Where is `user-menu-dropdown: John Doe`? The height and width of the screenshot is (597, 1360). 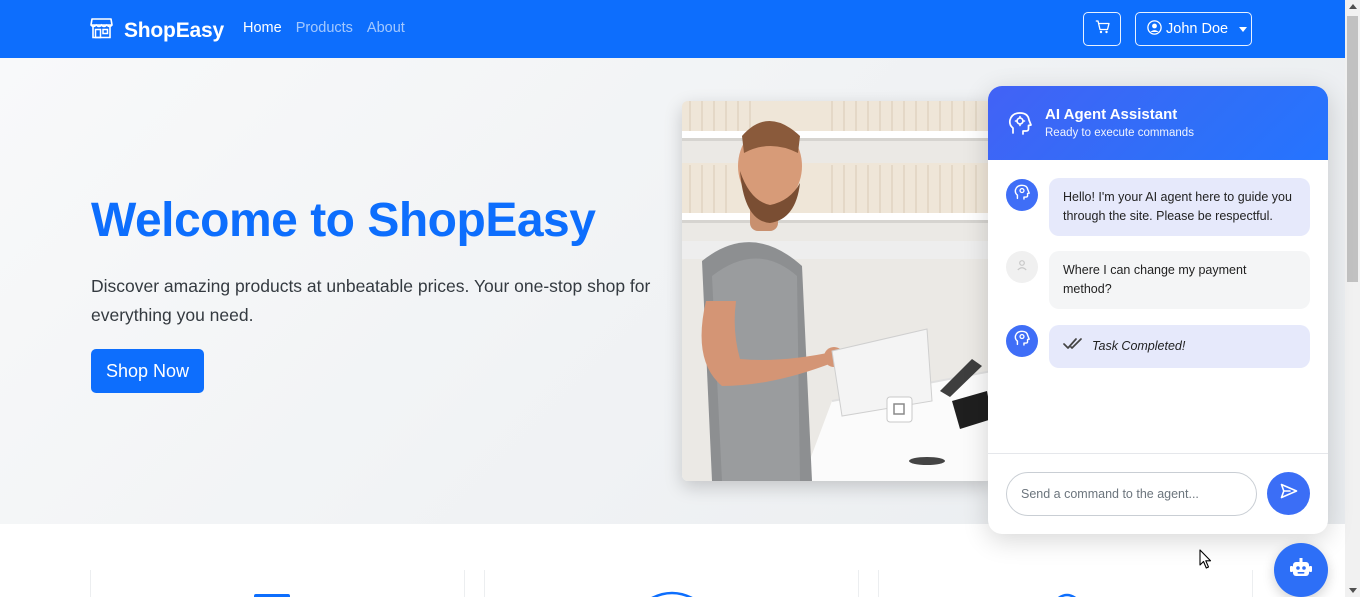
user-menu-dropdown: John Doe is located at coordinates (1193, 29).